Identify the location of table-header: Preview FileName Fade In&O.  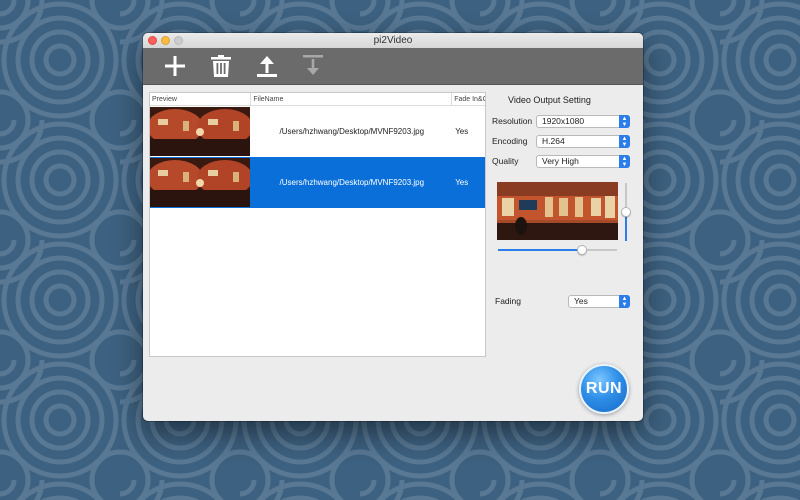
(317, 99).